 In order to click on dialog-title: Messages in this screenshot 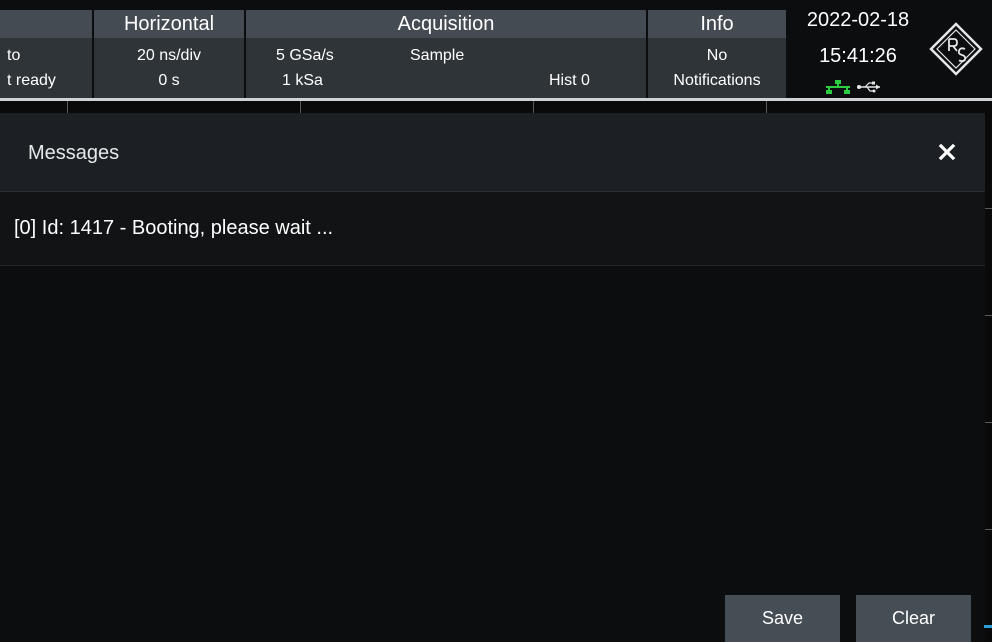, I will do `click(74, 153)`.